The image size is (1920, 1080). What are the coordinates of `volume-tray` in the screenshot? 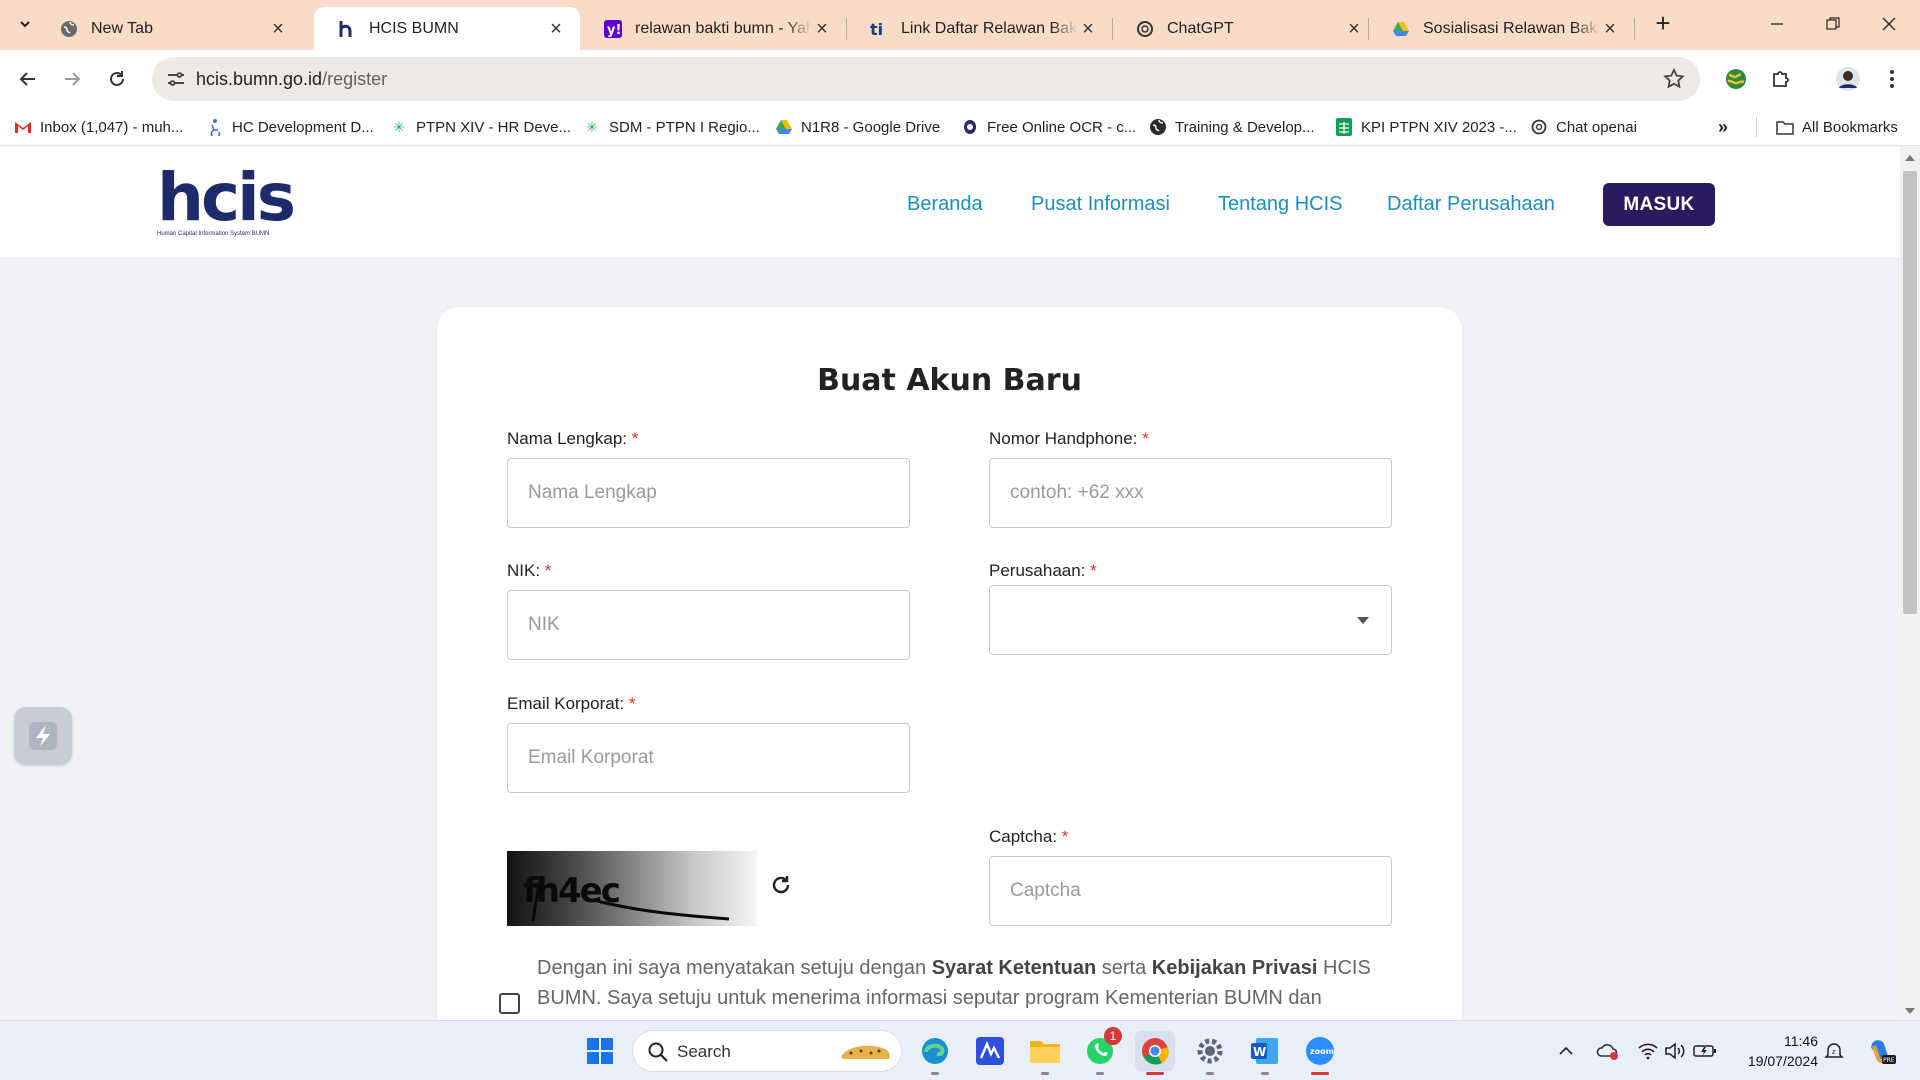 It's located at (1675, 1051).